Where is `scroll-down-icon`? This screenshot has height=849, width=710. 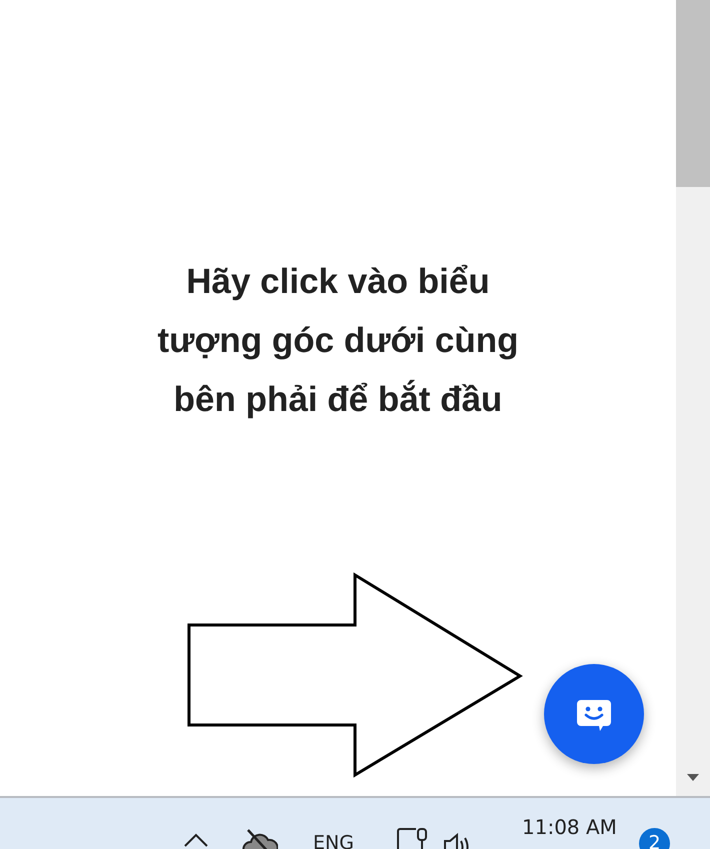 scroll-down-icon is located at coordinates (693, 778).